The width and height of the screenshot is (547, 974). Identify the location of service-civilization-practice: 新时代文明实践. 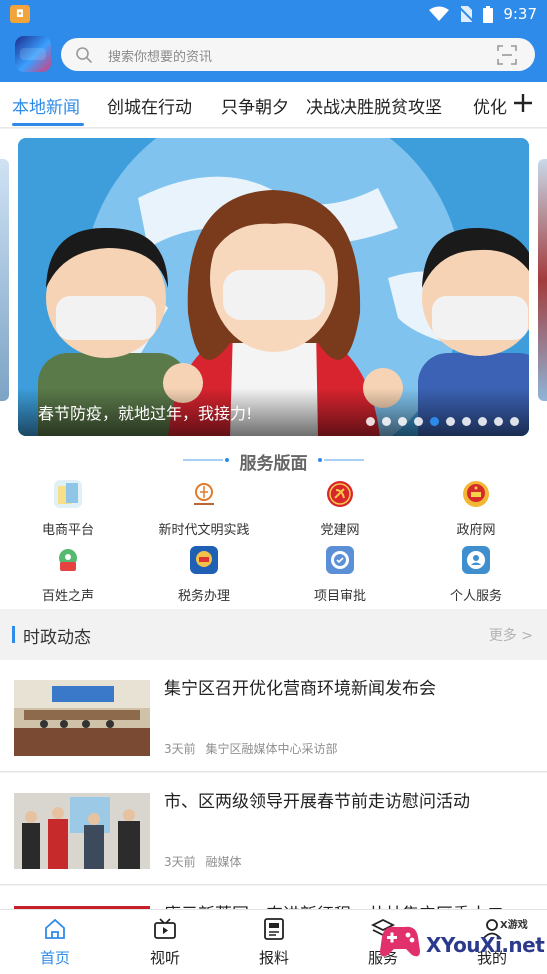
(204, 510).